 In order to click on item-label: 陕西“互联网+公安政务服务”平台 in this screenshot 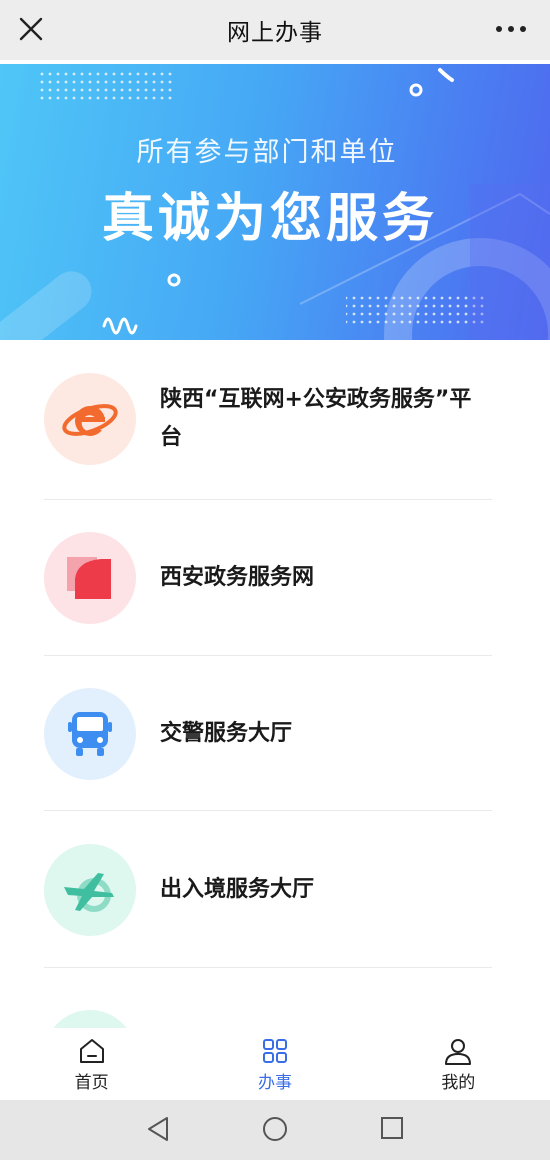, I will do `click(316, 418)`.